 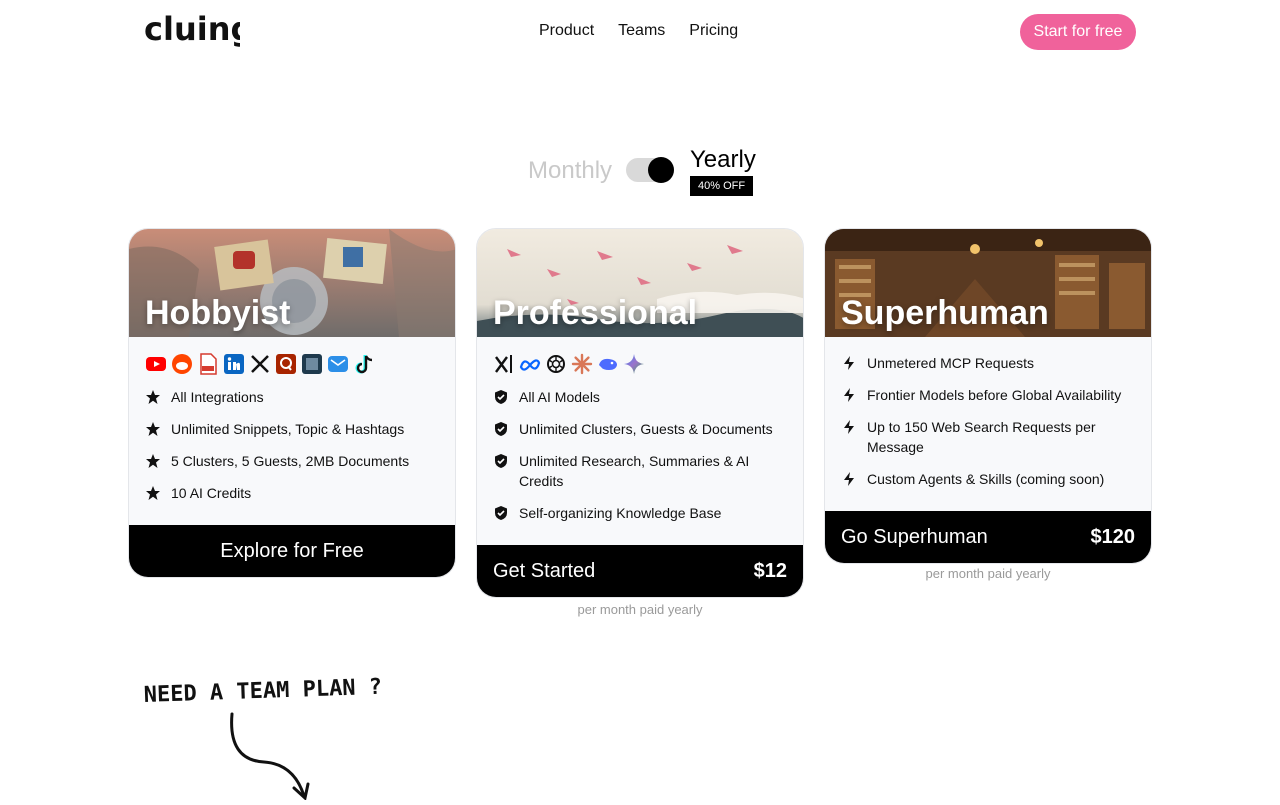 What do you see at coordinates (640, 397) in the screenshot?
I see `feature-item: All AI Models` at bounding box center [640, 397].